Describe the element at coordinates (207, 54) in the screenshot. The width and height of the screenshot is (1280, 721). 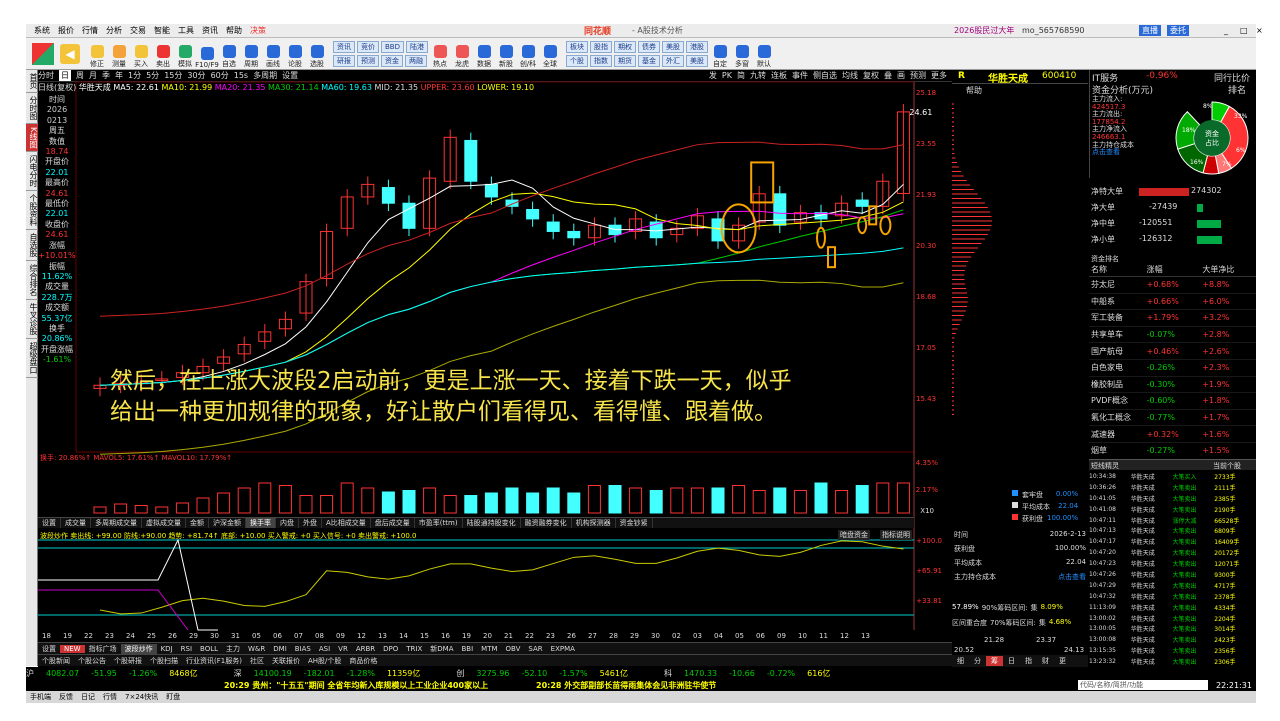
I see `toolbar-button: F10/F9` at that location.